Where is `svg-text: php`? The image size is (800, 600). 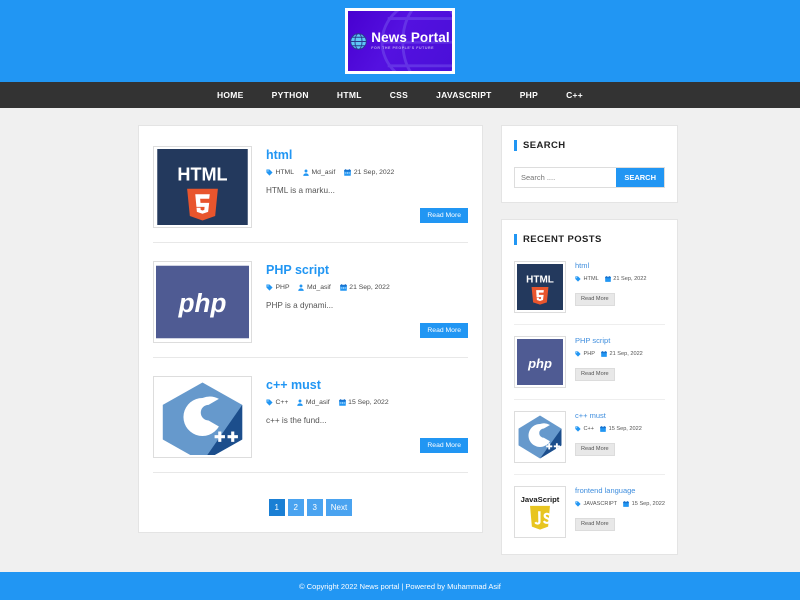 svg-text: php is located at coordinates (202, 303).